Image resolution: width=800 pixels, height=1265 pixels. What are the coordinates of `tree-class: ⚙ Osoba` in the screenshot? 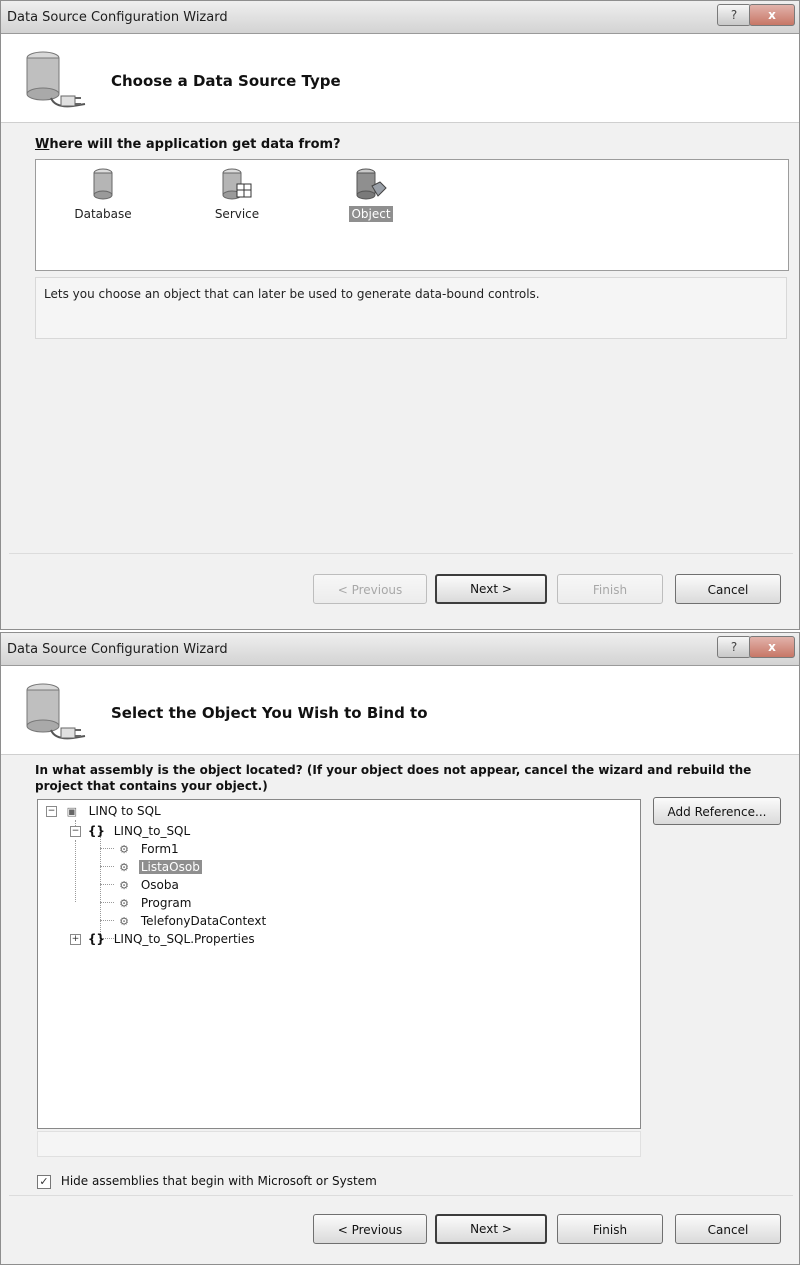 It's located at (148, 885).